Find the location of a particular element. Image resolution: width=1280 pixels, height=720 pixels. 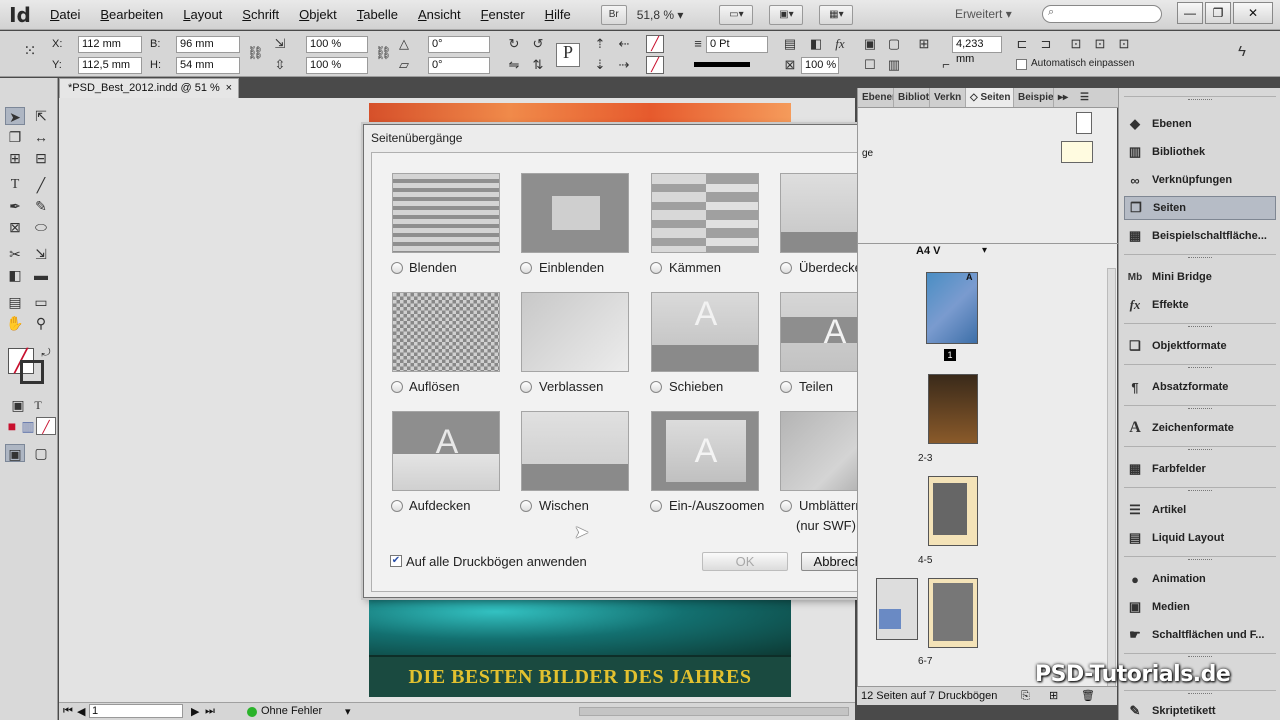

drop-shadow-icon: ◧ is located at coordinates (816, 44).